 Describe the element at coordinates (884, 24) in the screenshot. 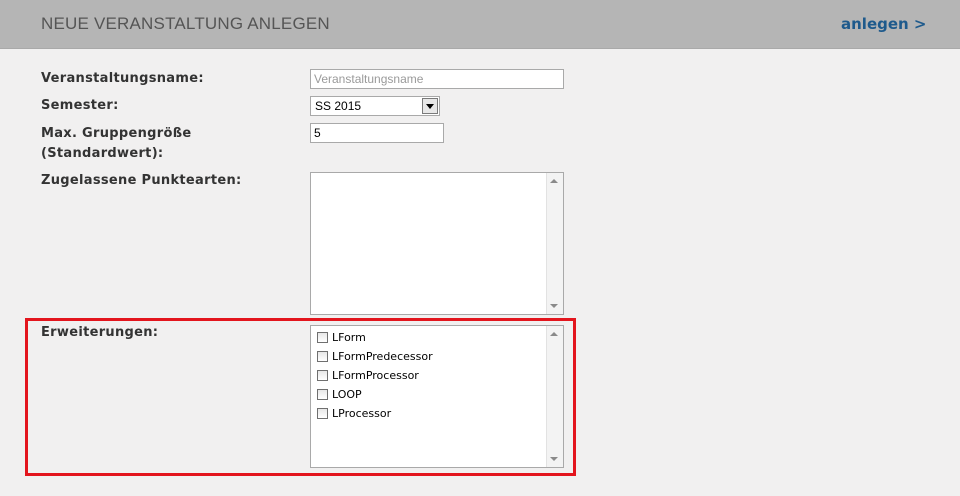

I see `create-link: anlegen >` at that location.